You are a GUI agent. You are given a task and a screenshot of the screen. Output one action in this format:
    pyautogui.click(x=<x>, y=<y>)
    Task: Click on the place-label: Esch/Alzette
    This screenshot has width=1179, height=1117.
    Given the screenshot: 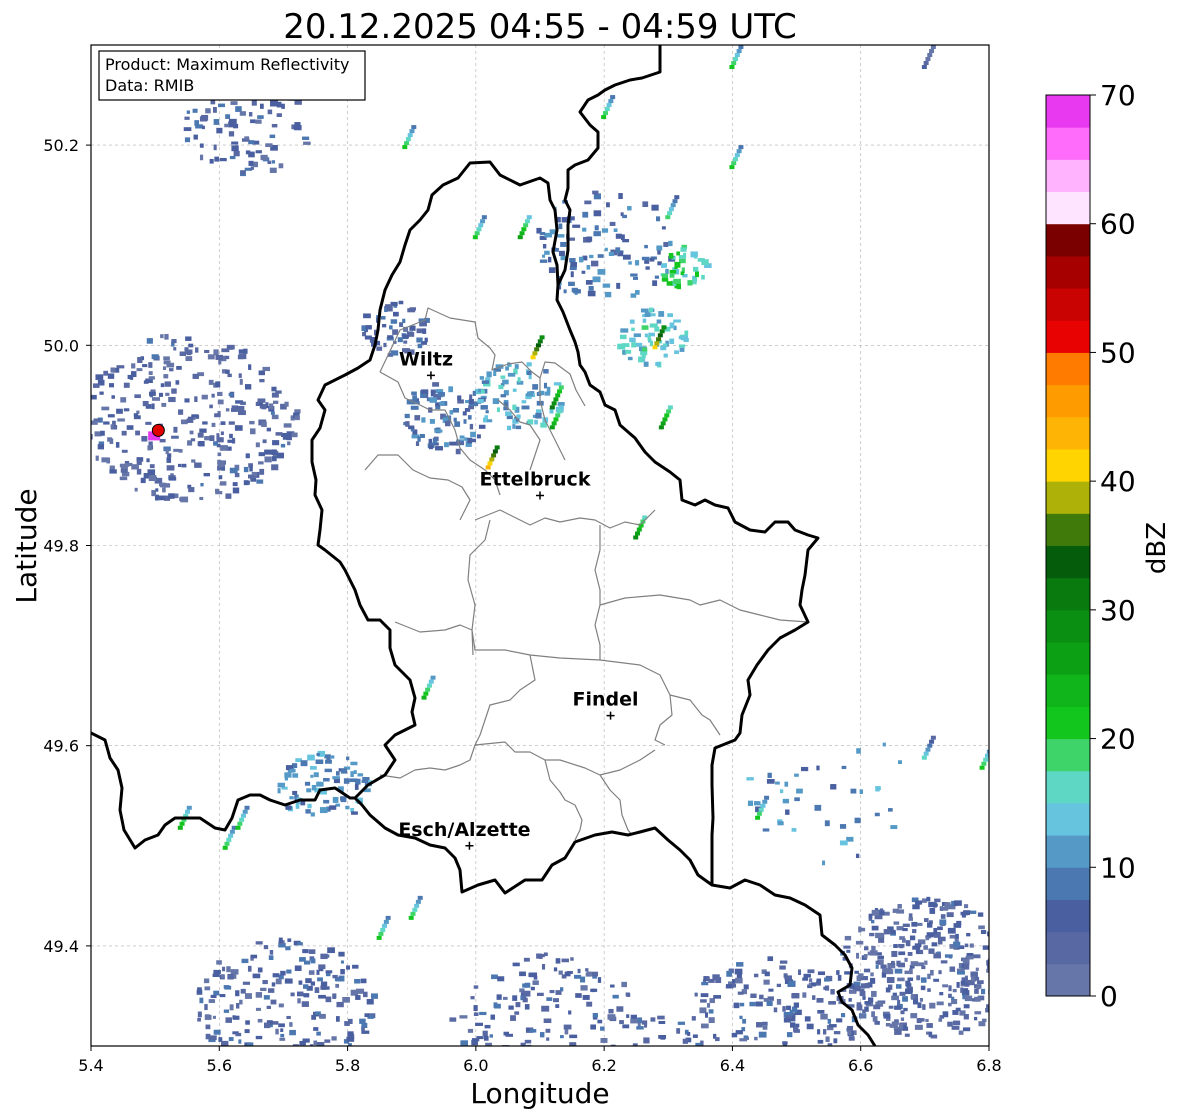 What is the action you would take?
    pyautogui.click(x=464, y=830)
    